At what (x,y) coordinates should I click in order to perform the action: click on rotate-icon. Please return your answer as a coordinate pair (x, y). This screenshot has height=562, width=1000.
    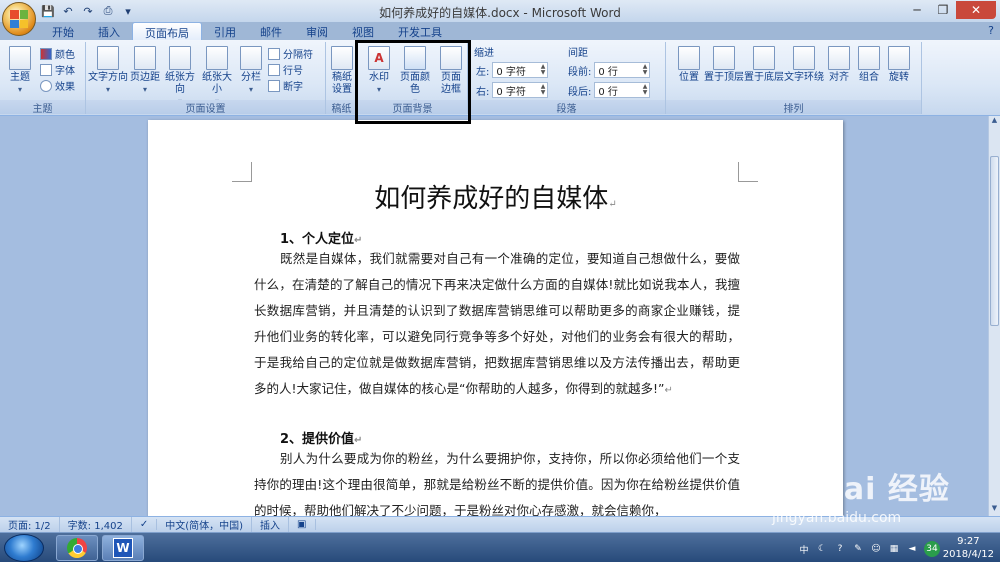
    Looking at the image, I should click on (899, 58).